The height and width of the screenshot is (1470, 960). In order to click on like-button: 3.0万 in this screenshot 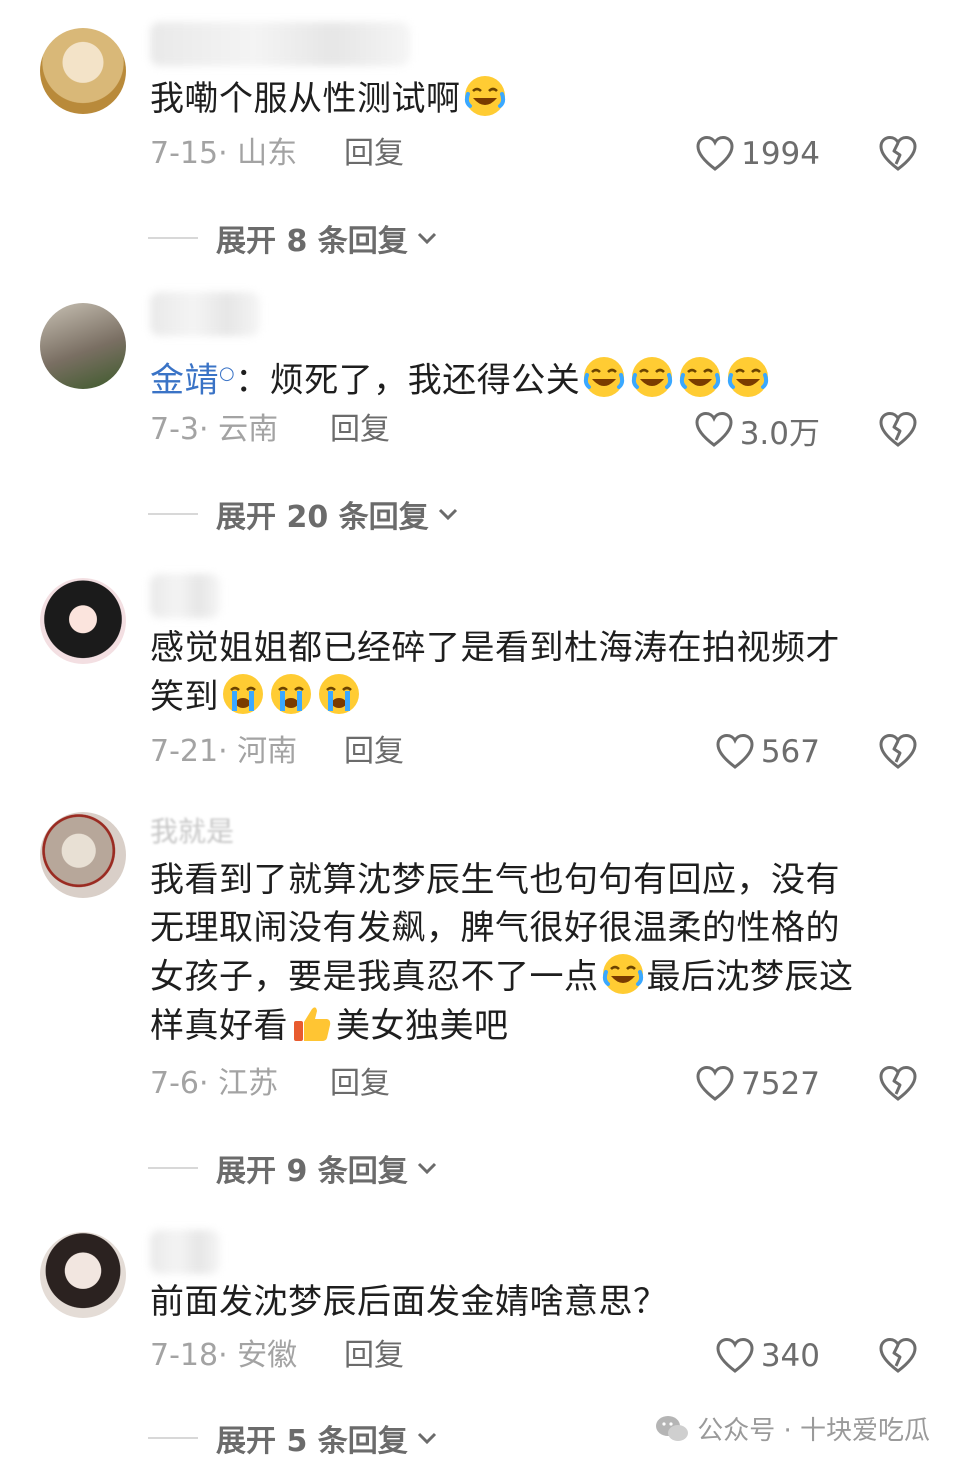, I will do `click(757, 430)`.